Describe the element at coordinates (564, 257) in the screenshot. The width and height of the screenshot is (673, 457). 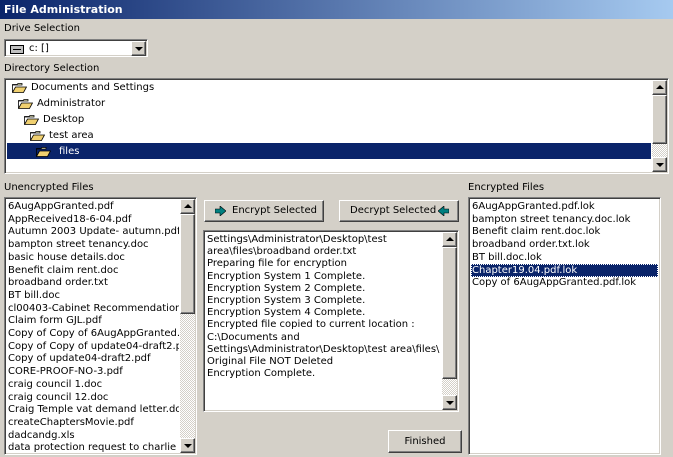
I see `encrypted-file-item: BT bill.doc.lok` at that location.